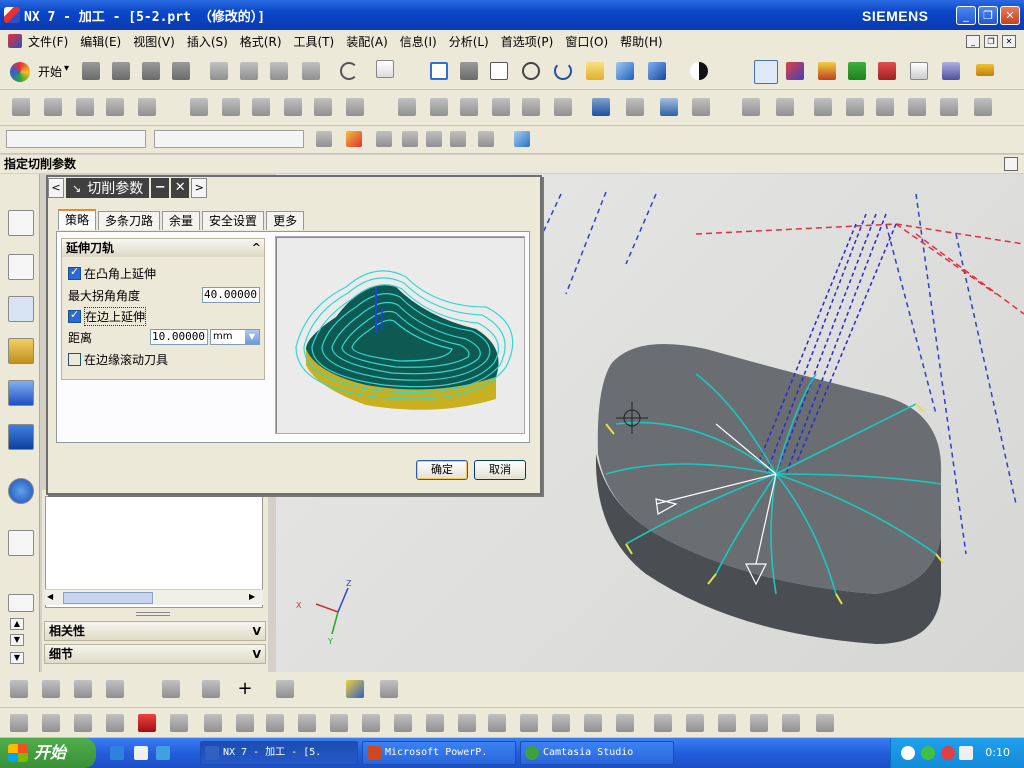  I want to click on distance-input: 10.00000, so click(179, 337).